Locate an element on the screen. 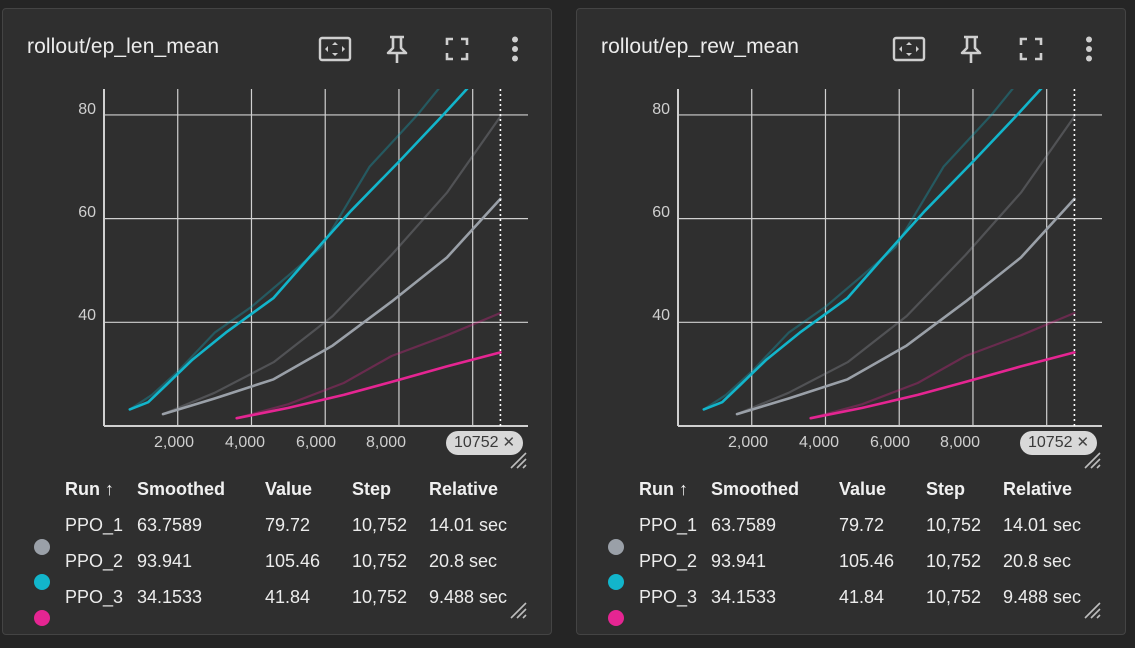 This screenshot has width=1135, height=648. card-header: rollout/ep_rew_mean is located at coordinates (851, 45).